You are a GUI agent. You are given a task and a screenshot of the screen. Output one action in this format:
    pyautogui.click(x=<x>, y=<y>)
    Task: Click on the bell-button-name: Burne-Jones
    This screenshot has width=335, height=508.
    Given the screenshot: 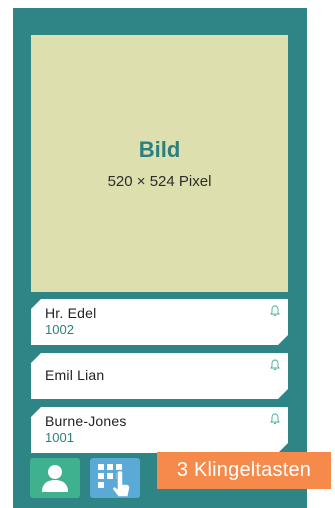 What is the action you would take?
    pyautogui.click(x=86, y=421)
    